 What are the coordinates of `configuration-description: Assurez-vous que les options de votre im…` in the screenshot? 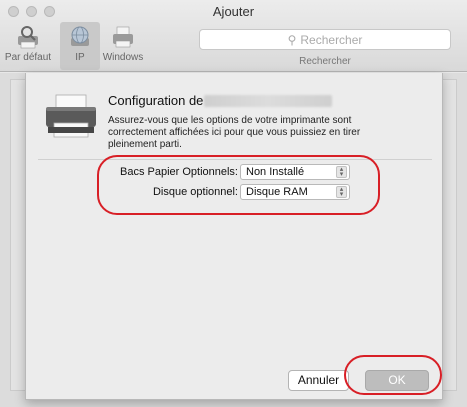 It's located at (234, 132).